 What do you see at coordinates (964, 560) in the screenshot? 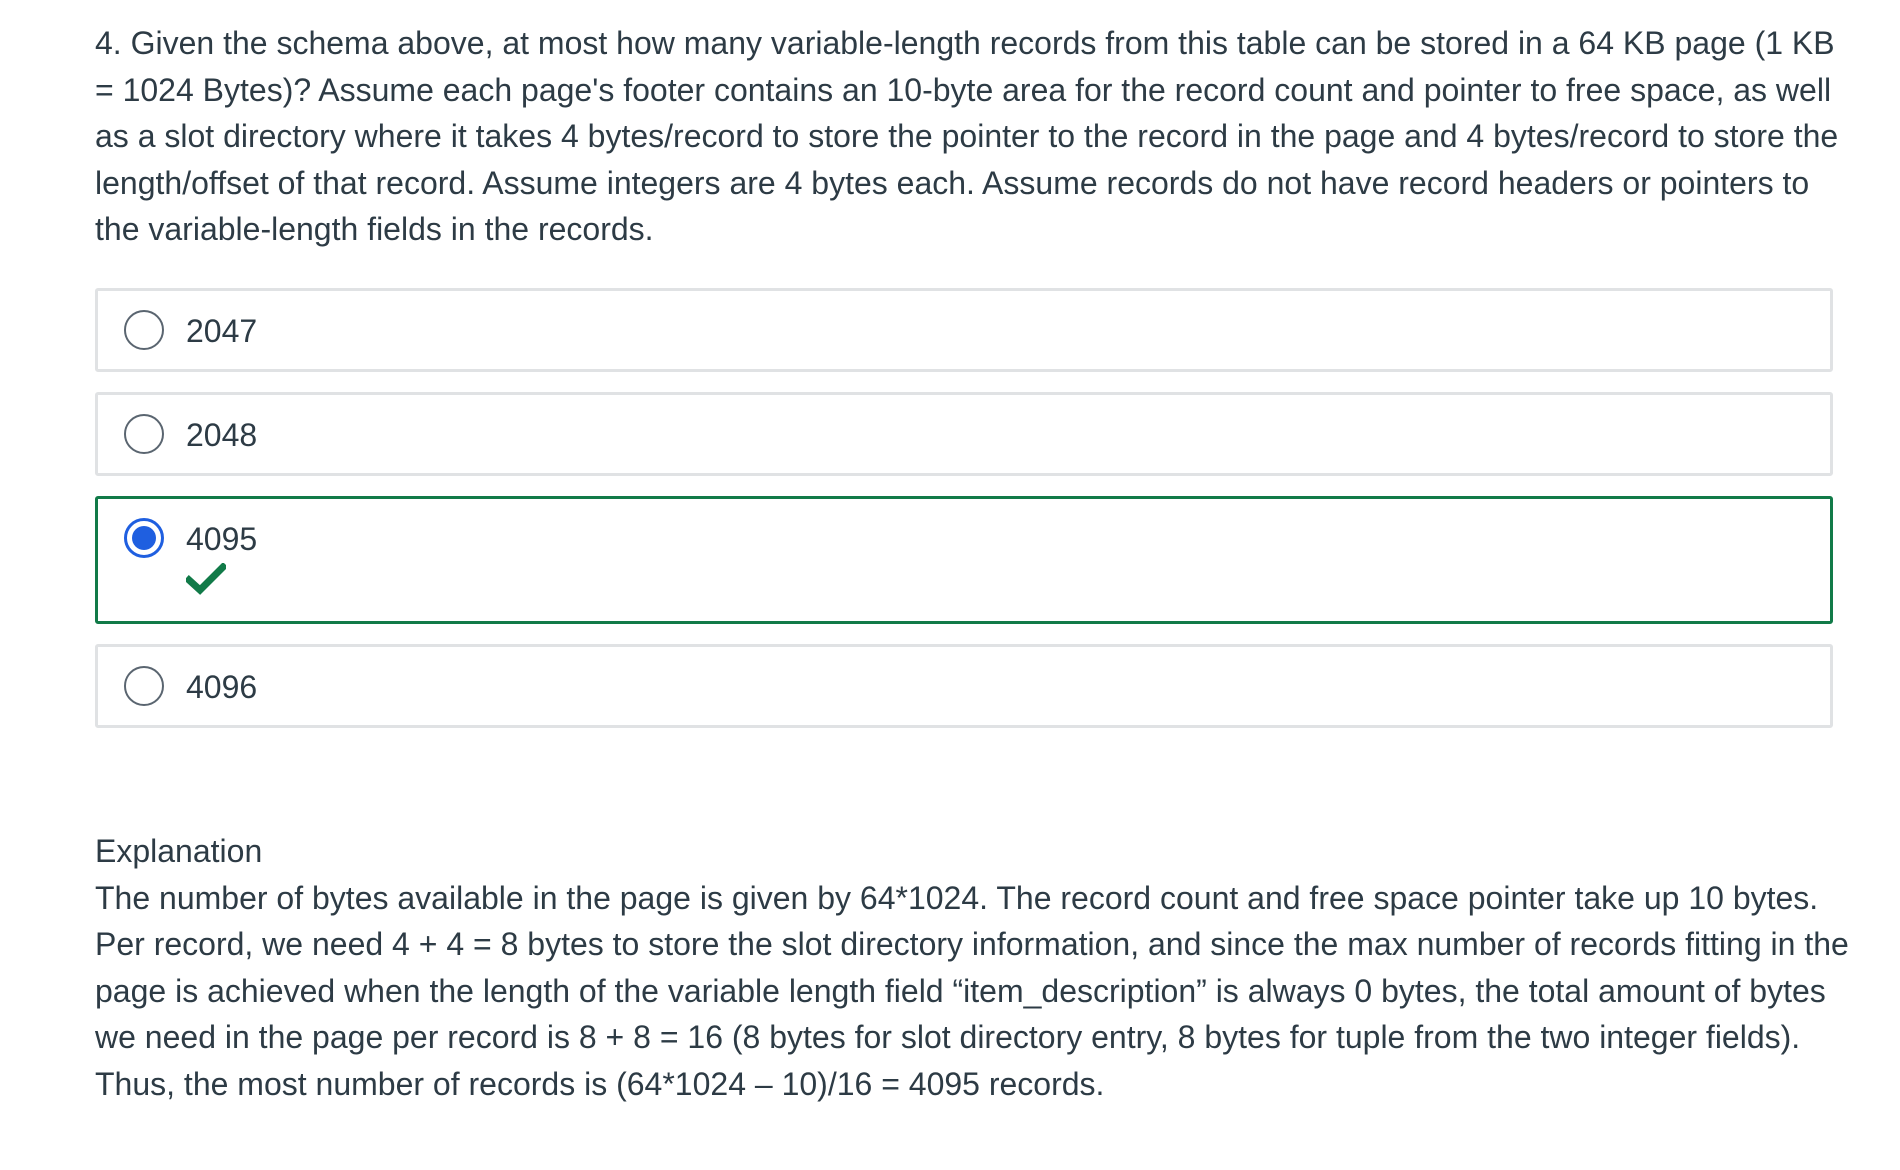
I see `answer-option-4095: 4095` at bounding box center [964, 560].